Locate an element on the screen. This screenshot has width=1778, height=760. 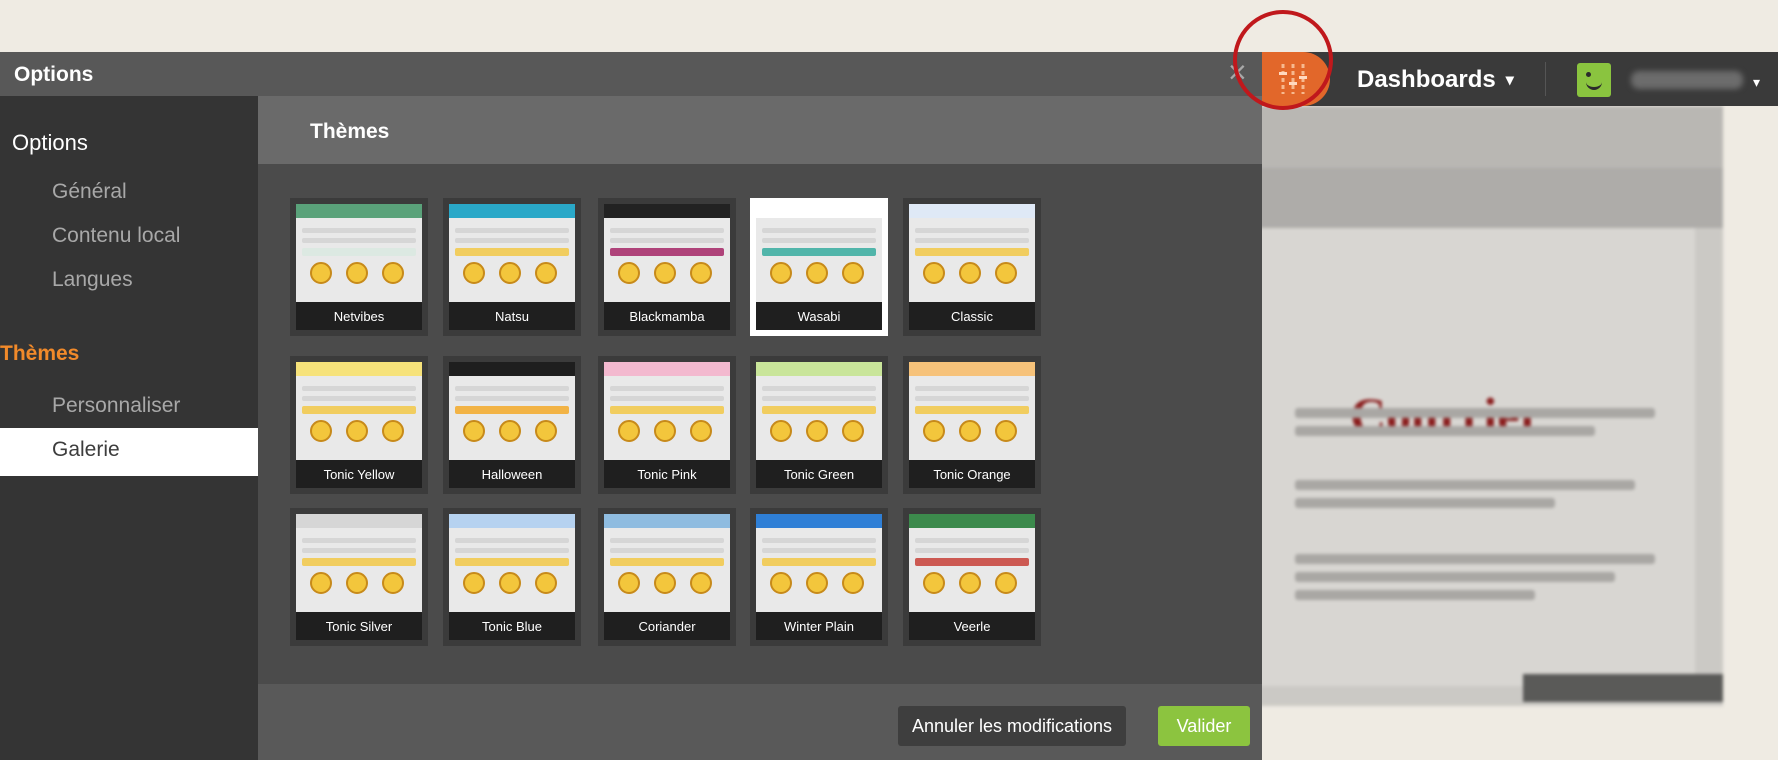
theme-tile: Tonic Pink is located at coordinates (667, 425).